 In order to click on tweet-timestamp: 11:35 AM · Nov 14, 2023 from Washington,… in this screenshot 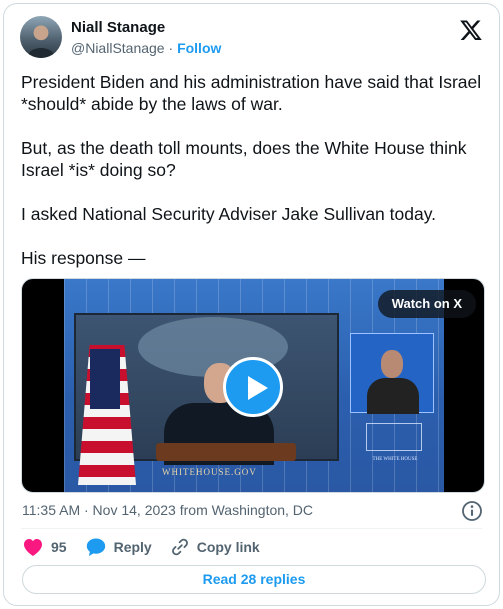, I will do `click(167, 510)`.